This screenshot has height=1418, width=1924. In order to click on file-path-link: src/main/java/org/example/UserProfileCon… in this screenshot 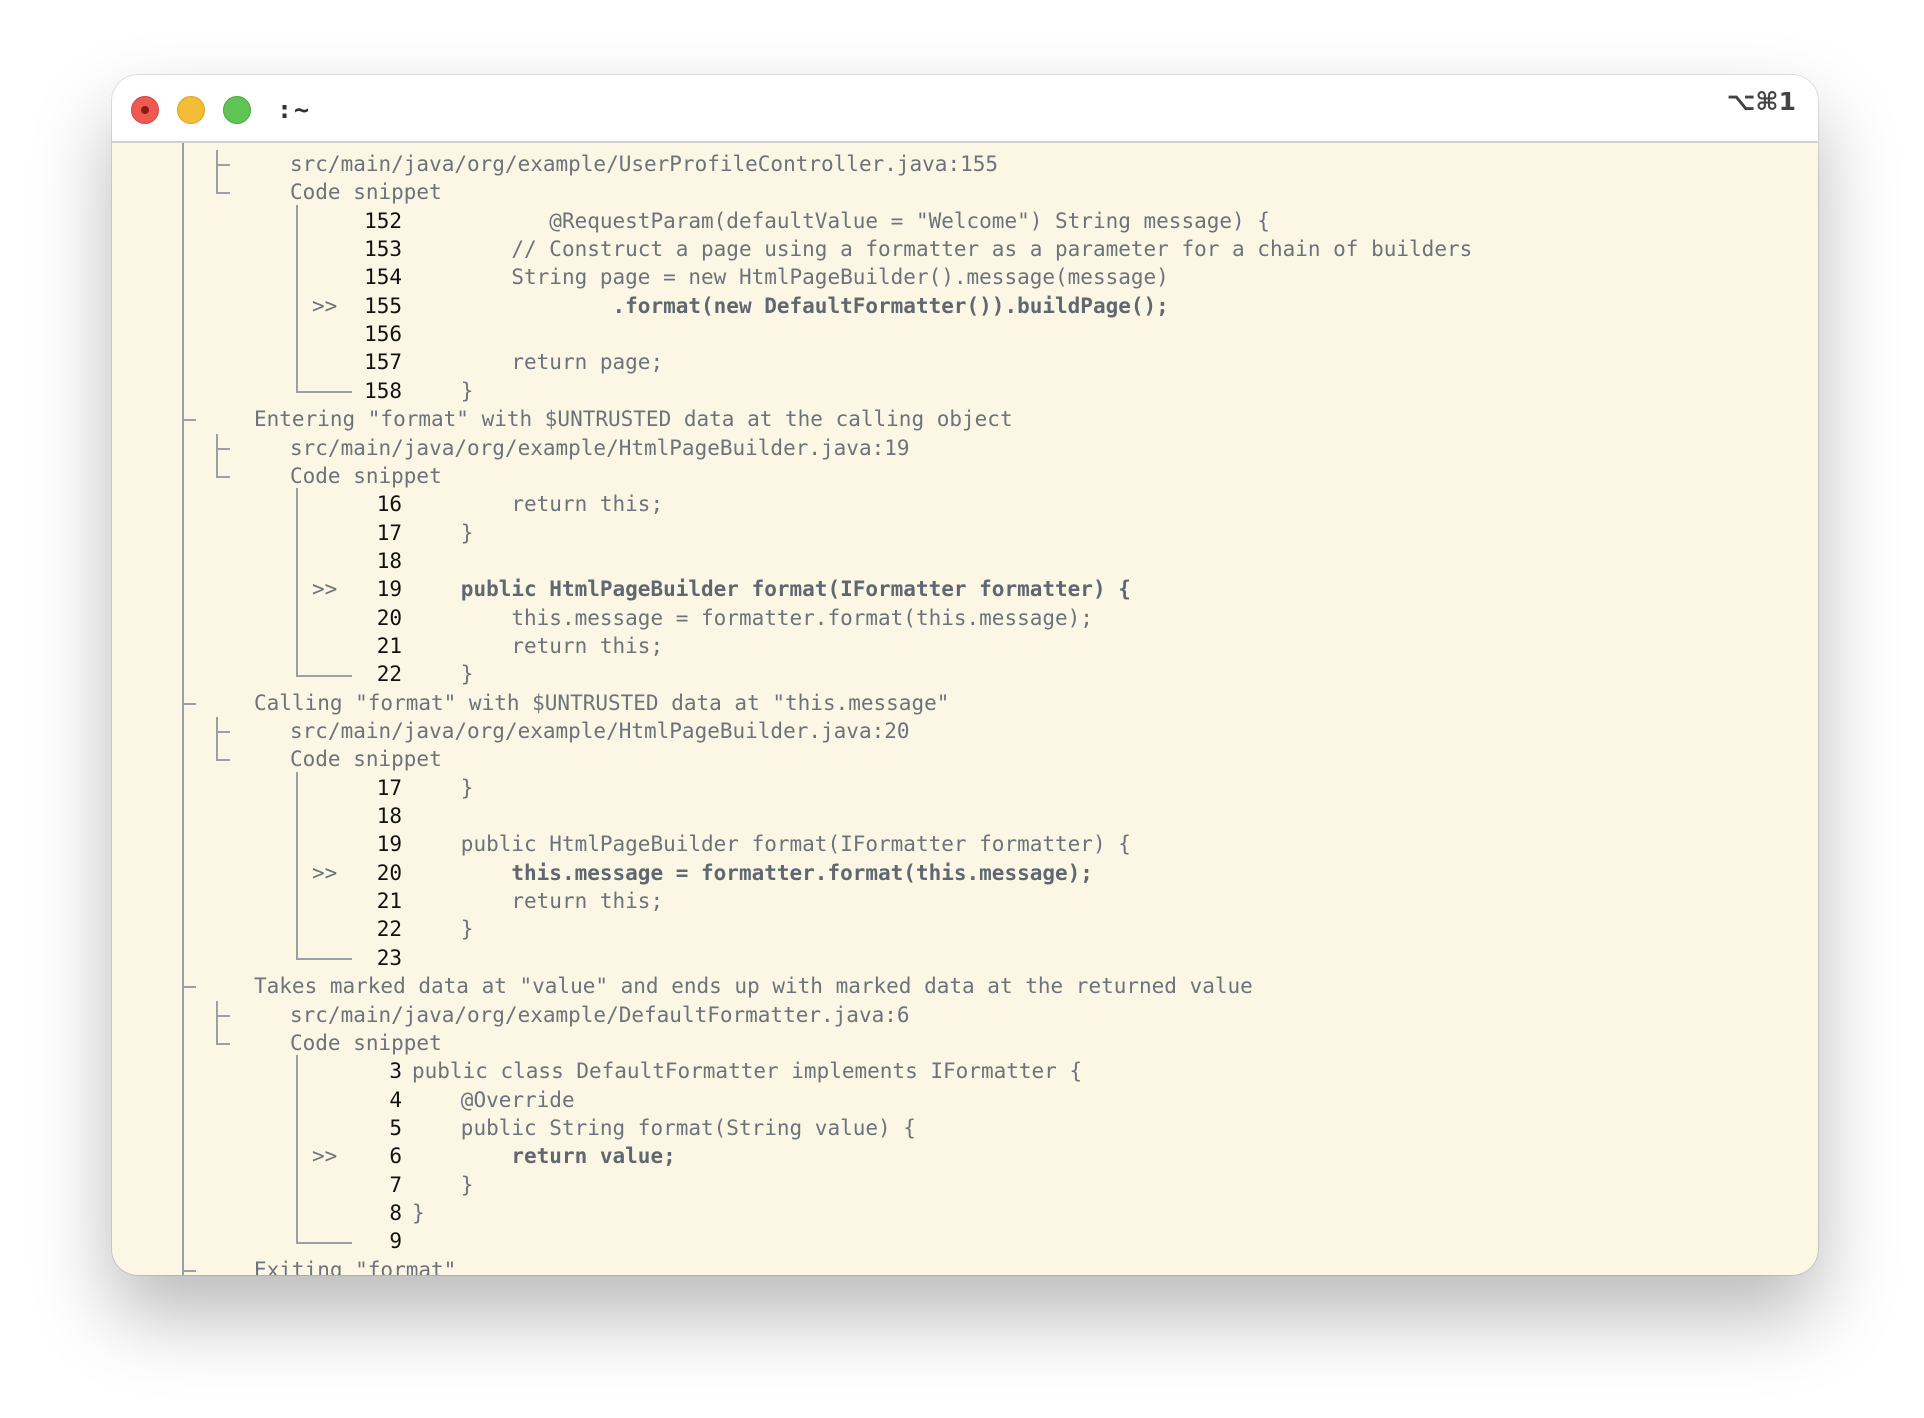, I will do `click(644, 164)`.